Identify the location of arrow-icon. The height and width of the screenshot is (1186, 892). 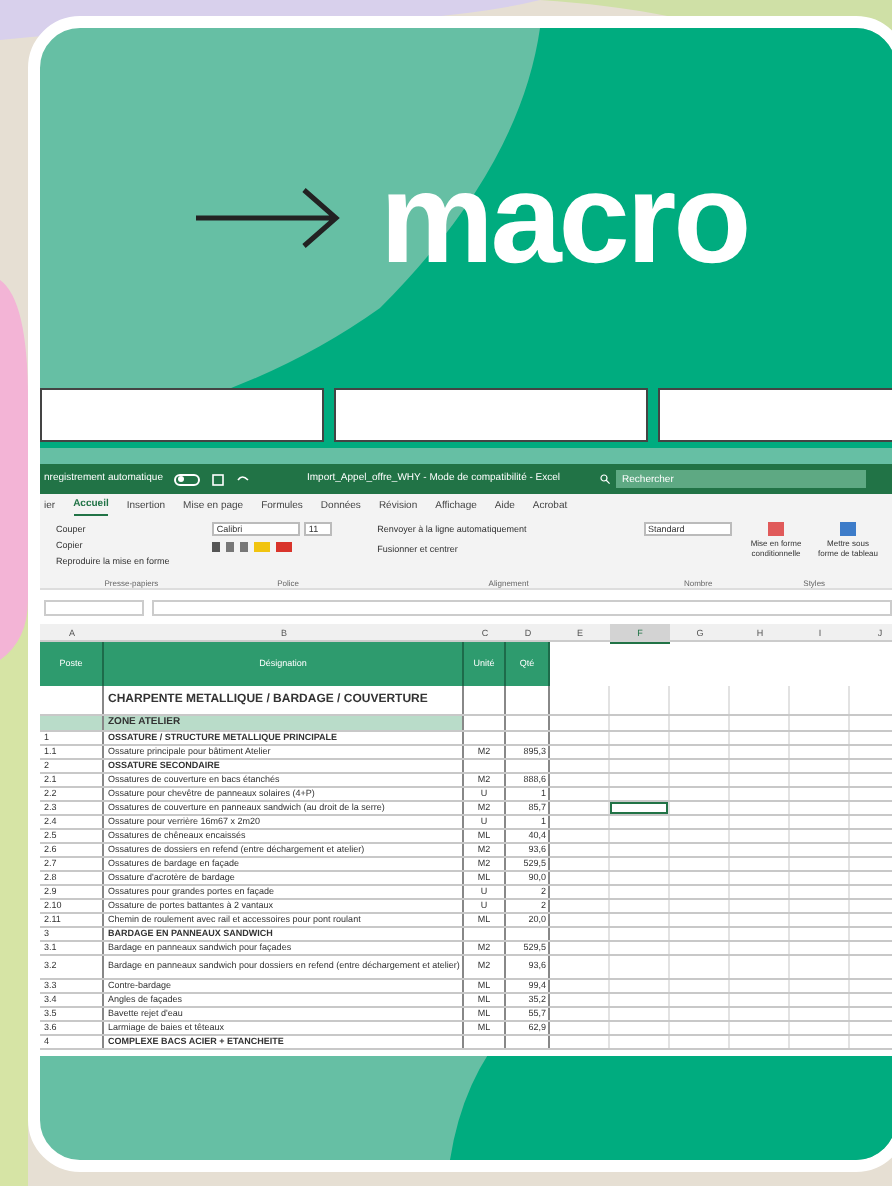
(268, 218).